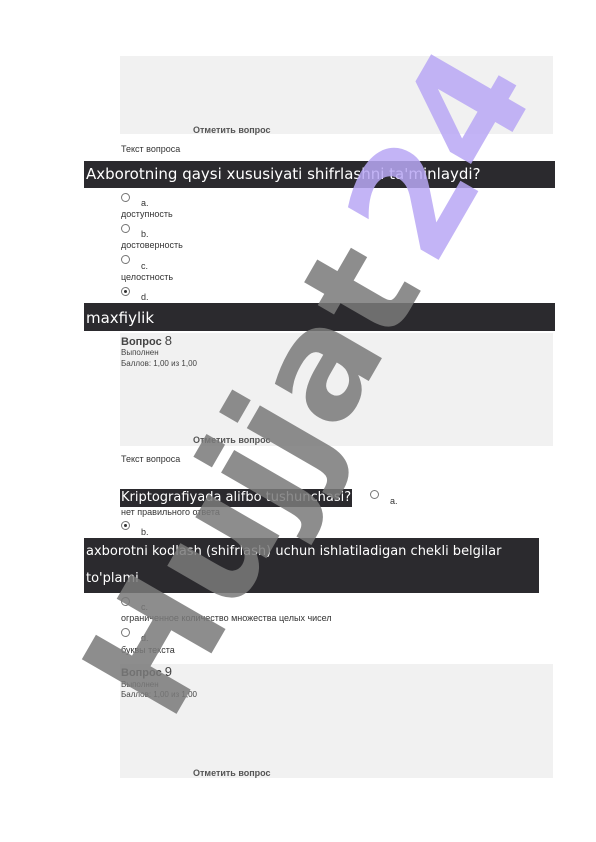 The image size is (596, 842). I want to click on answer-label: буквы текста, so click(148, 650).